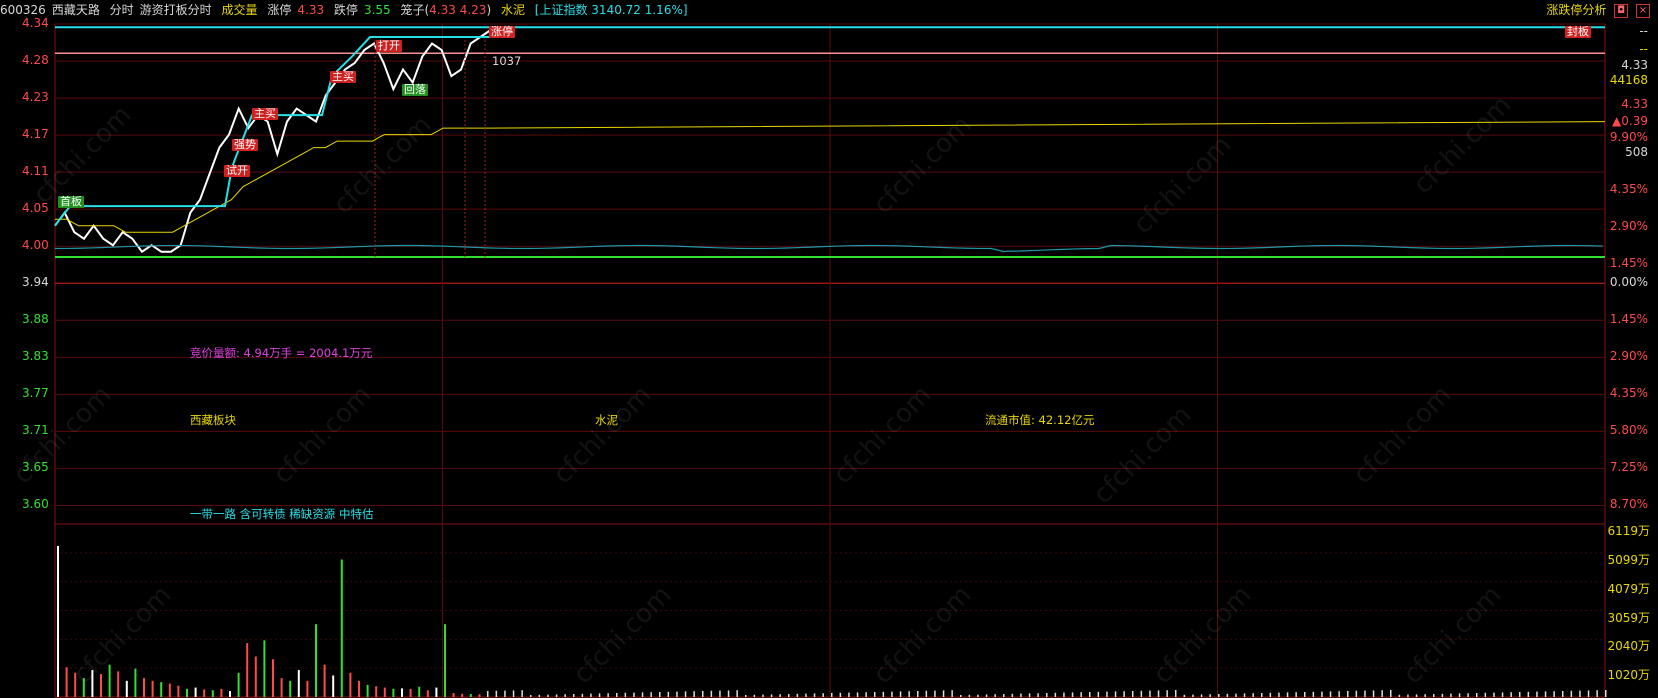 This screenshot has width=1658, height=698. Describe the element at coordinates (35, 282) in the screenshot. I see `price-tick: 3.94` at that location.